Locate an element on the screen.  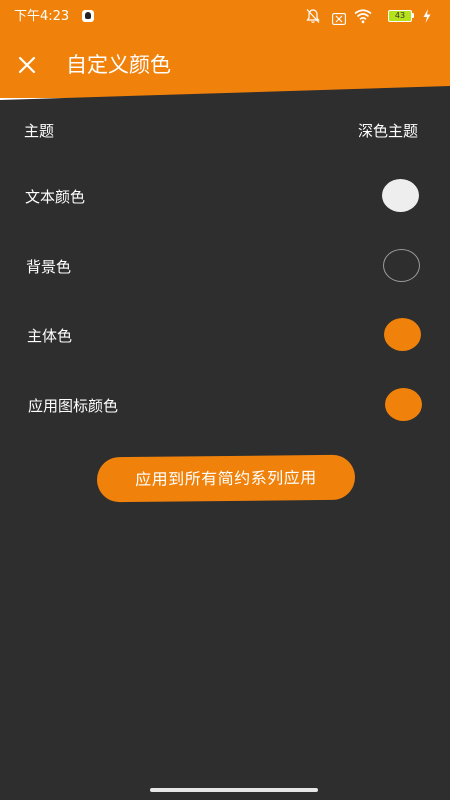
setting-row-app-icon-color: 应用图标颜色 is located at coordinates (225, 406).